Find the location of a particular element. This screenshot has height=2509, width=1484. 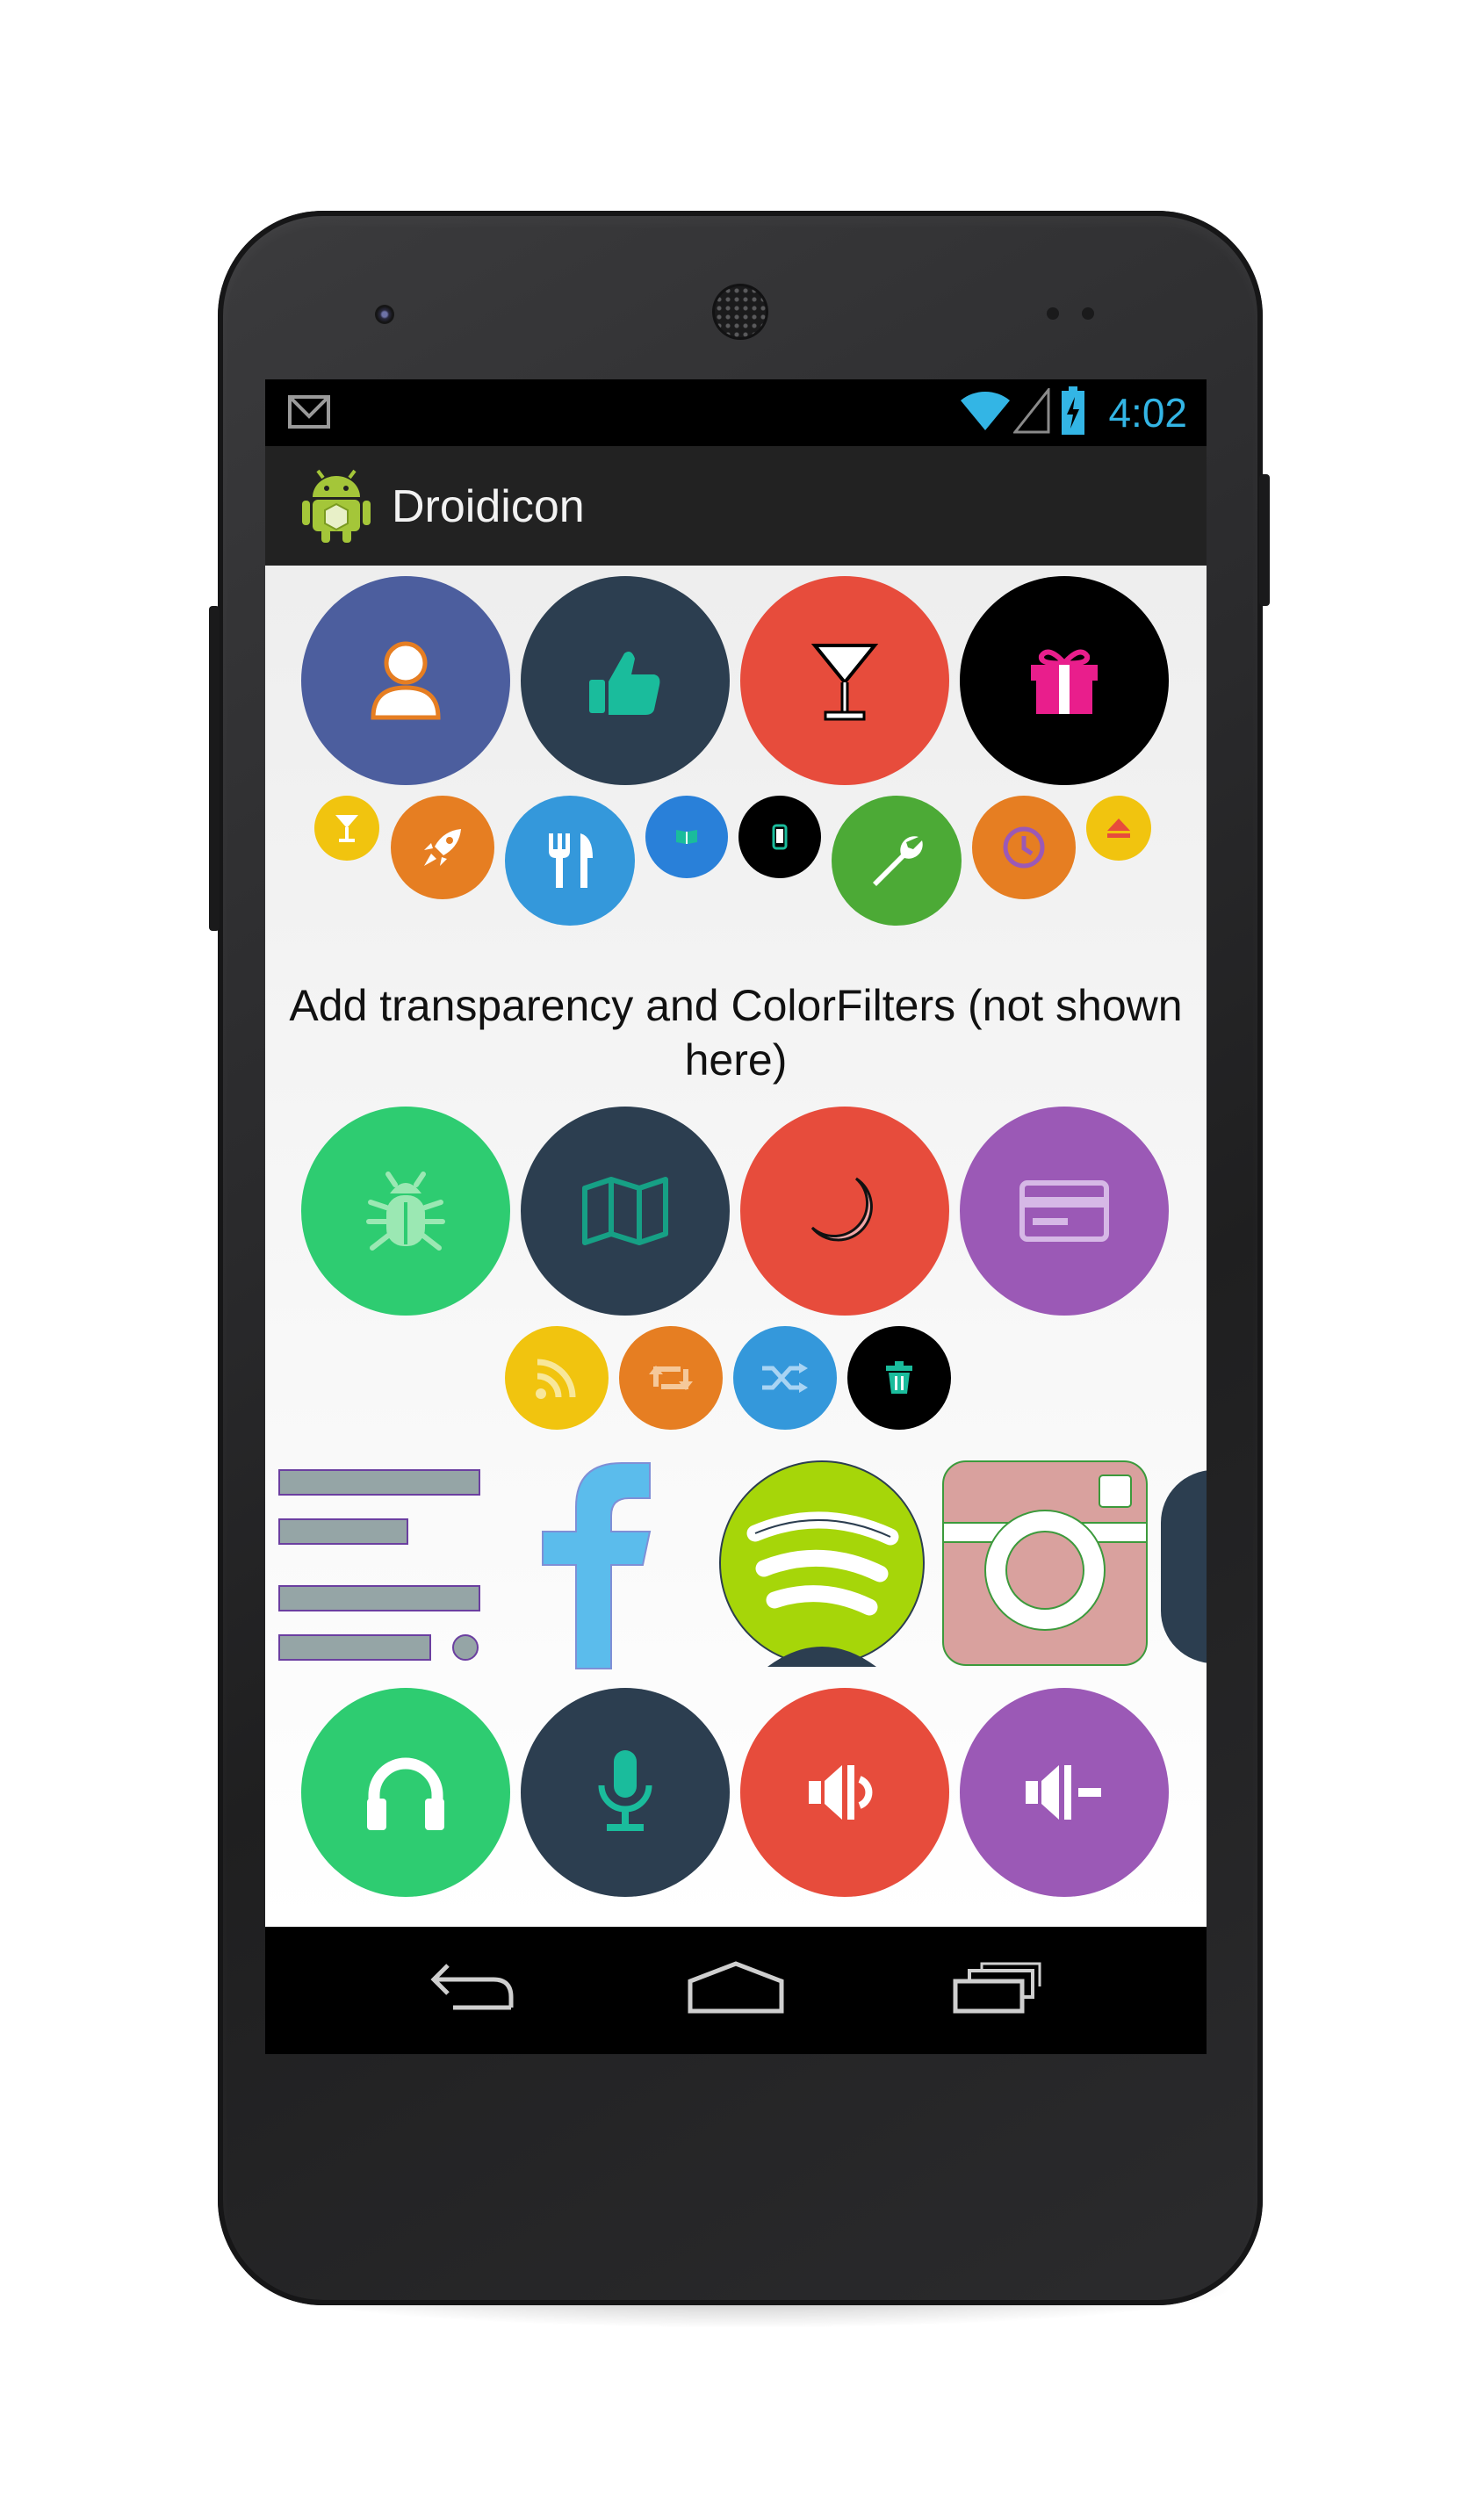

instagram-icon is located at coordinates (1045, 1563).